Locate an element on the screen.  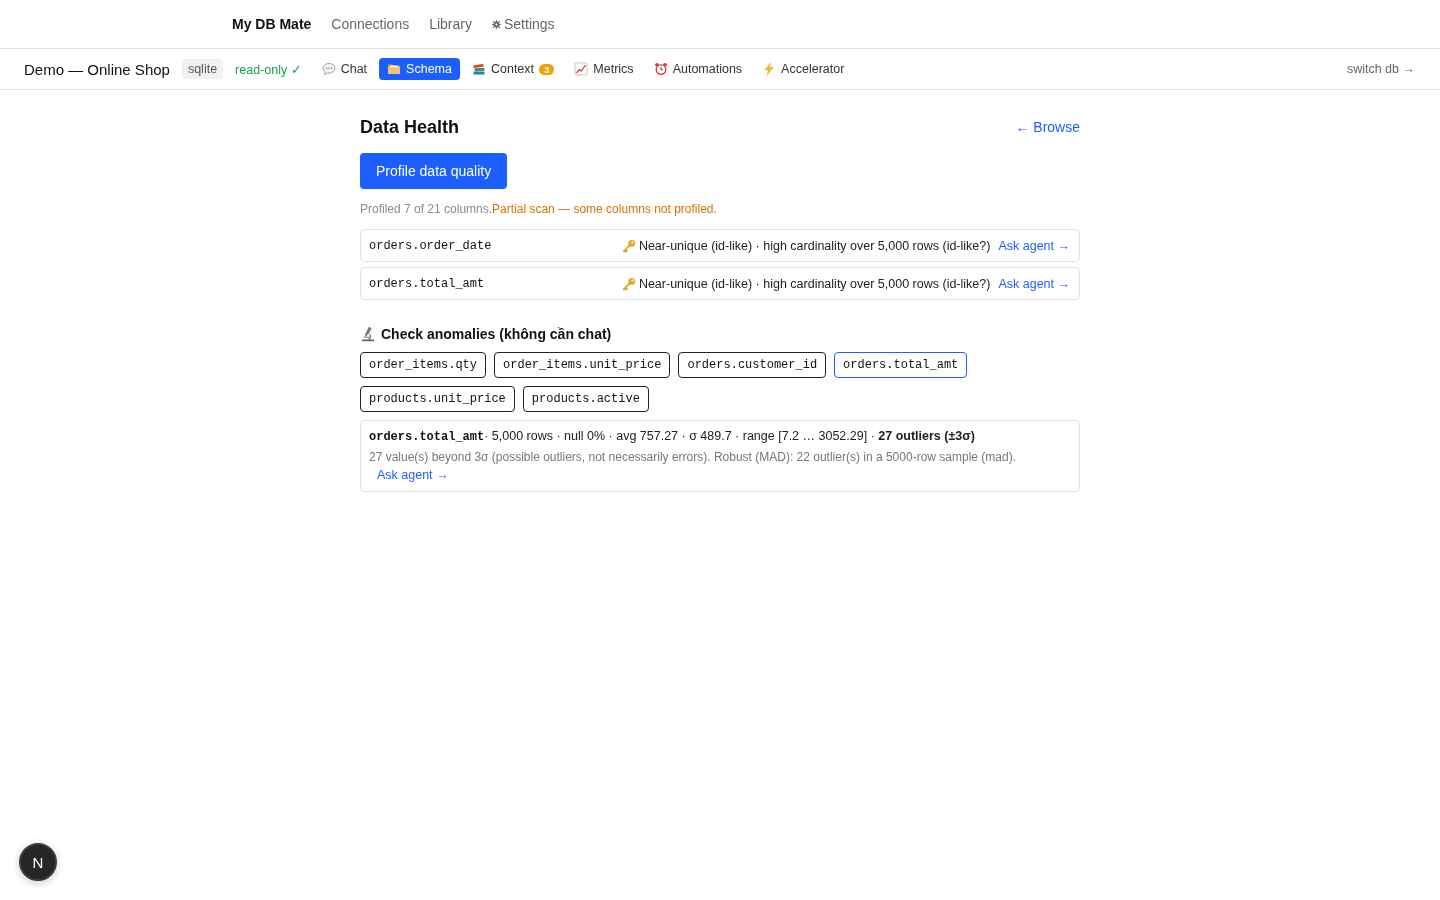
result-column-name: orders.total_amt is located at coordinates (427, 437).